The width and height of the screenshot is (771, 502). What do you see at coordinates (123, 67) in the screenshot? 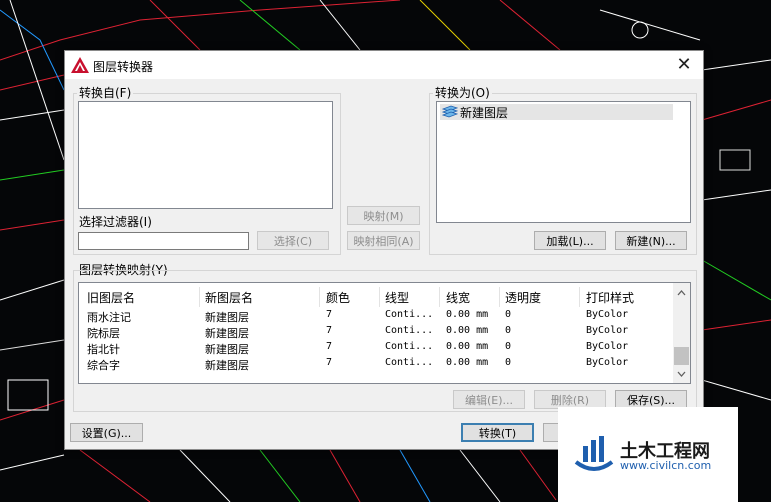
I see `dialog-title: 图层转换器` at bounding box center [123, 67].